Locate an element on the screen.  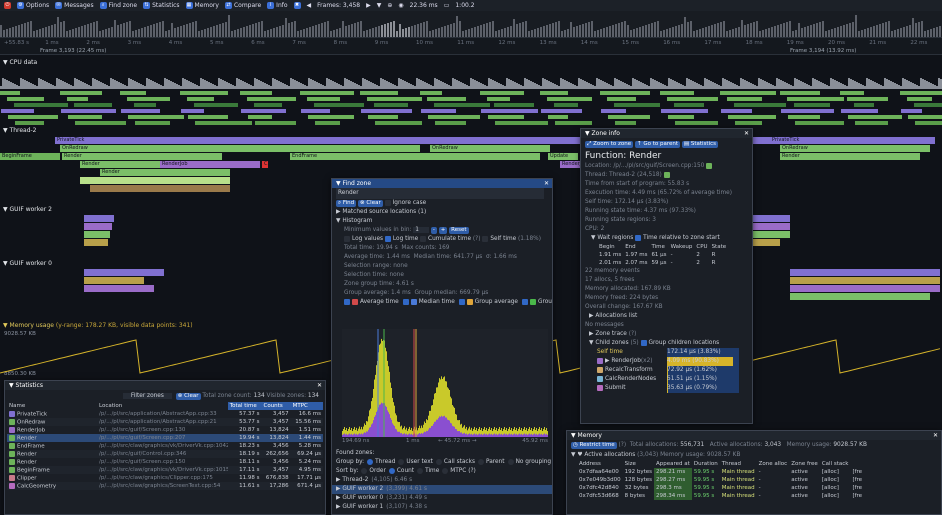
toolbar-info-button: i Info is located at coordinates (277, 5).